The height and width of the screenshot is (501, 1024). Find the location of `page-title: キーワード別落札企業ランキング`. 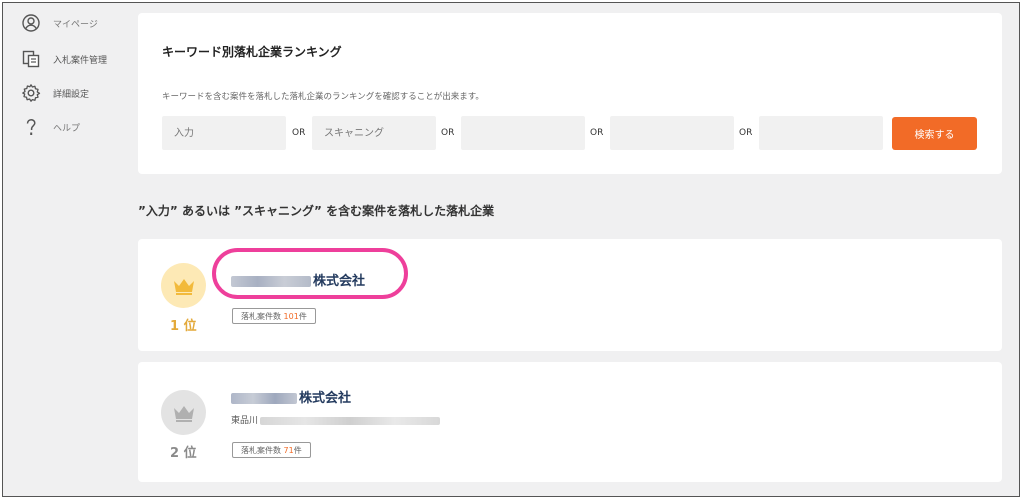

page-title: キーワード別落札企業ランキング is located at coordinates (252, 52).